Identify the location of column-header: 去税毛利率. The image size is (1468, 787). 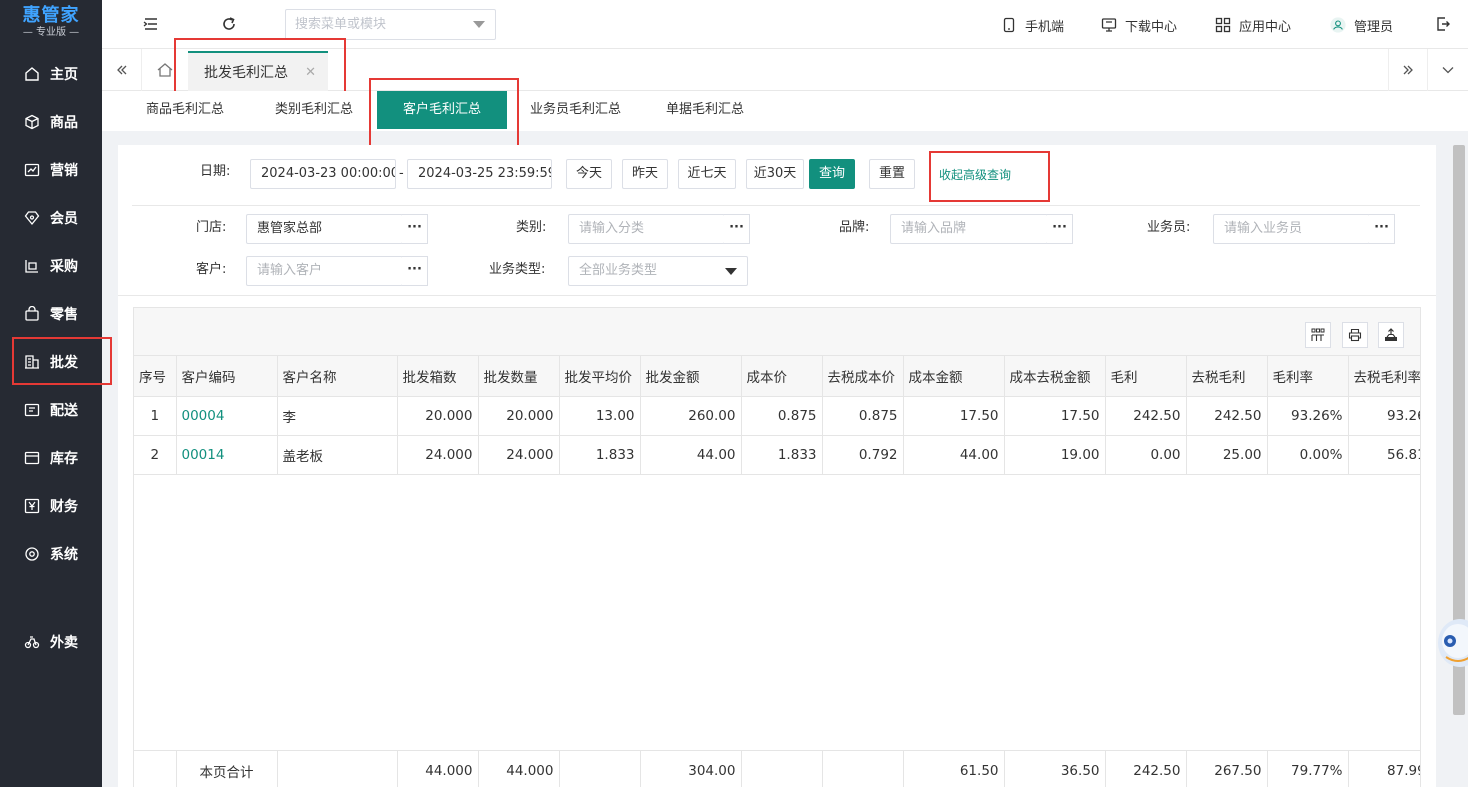
(1384, 376).